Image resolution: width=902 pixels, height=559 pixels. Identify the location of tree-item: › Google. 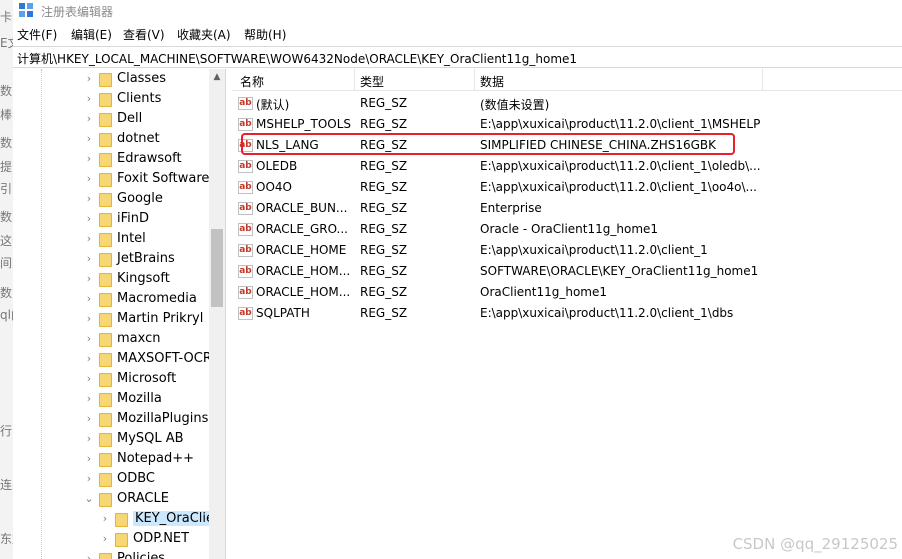
(113, 200).